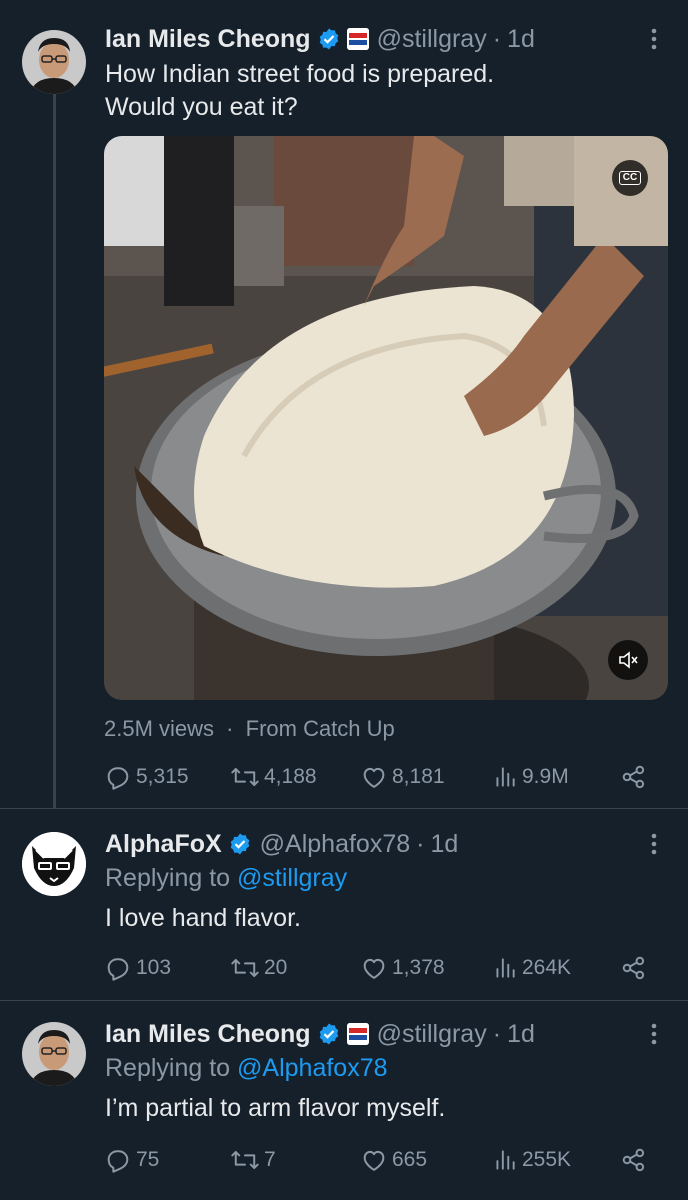 The height and width of the screenshot is (1200, 688). I want to click on like-button: 665, so click(393, 1160).